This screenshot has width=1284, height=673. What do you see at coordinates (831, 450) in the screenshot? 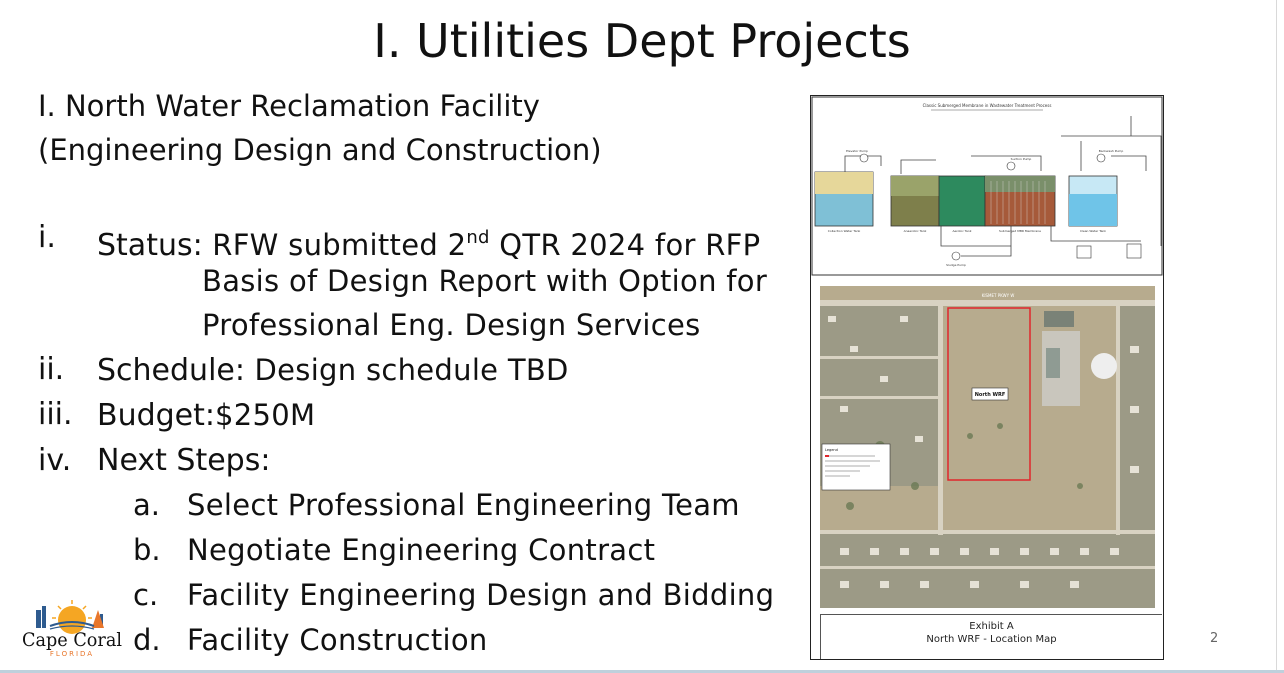
I see `map-legend-title: Legend` at bounding box center [831, 450].